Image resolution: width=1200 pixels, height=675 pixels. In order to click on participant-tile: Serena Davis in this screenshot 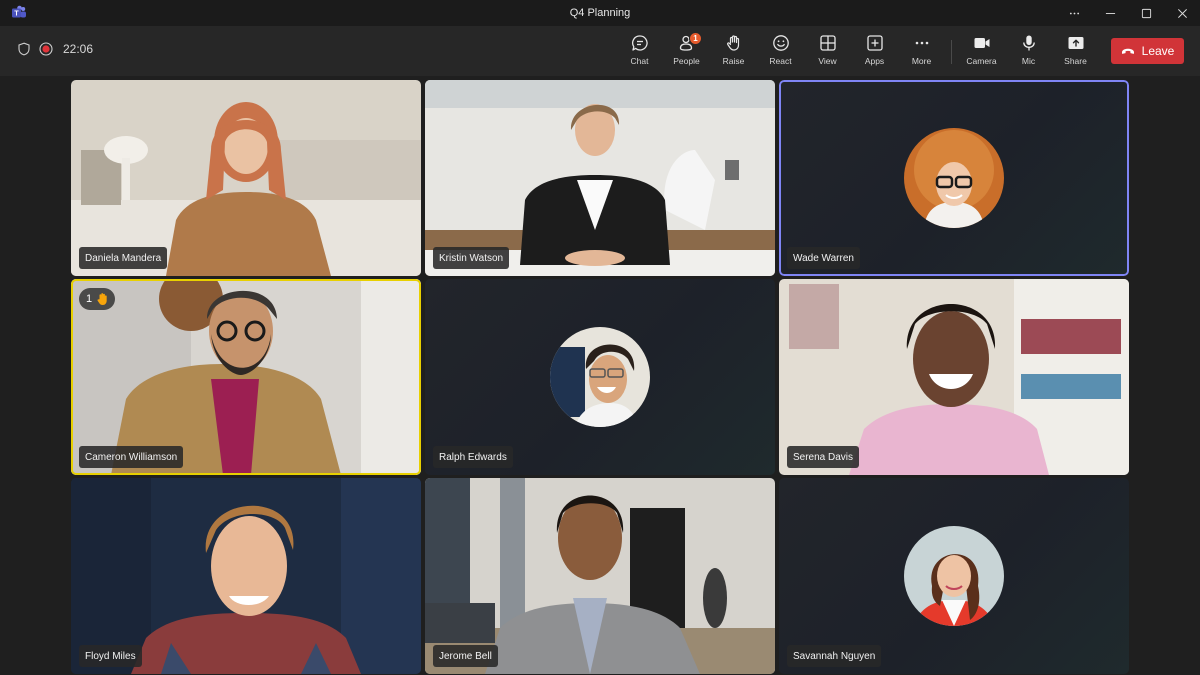, I will do `click(954, 377)`.